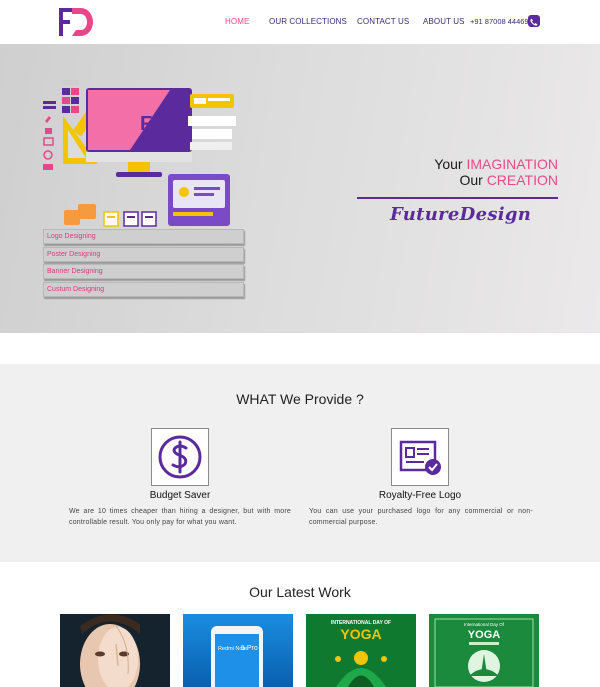  What do you see at coordinates (420, 495) in the screenshot?
I see `feature-title-royalty-free-logo: Royalty-Free Logo` at bounding box center [420, 495].